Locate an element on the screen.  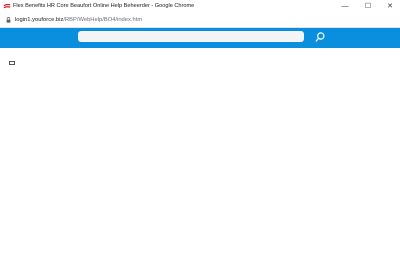
help-header is located at coordinates (200, 38).